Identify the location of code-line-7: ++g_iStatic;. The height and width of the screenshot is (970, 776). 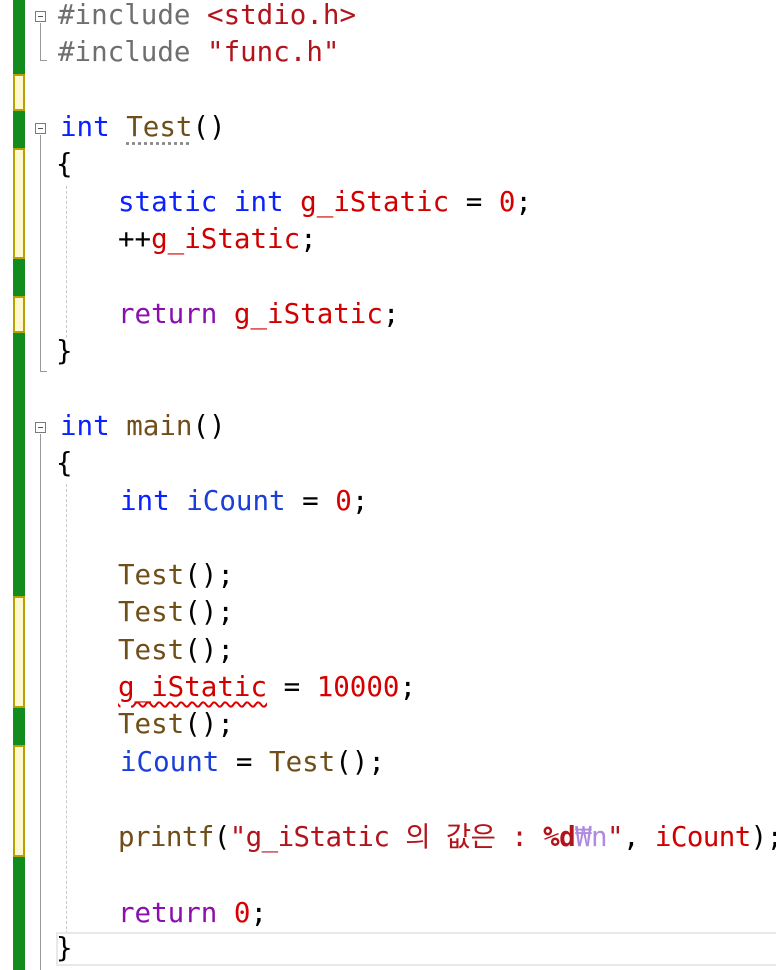
(217, 239).